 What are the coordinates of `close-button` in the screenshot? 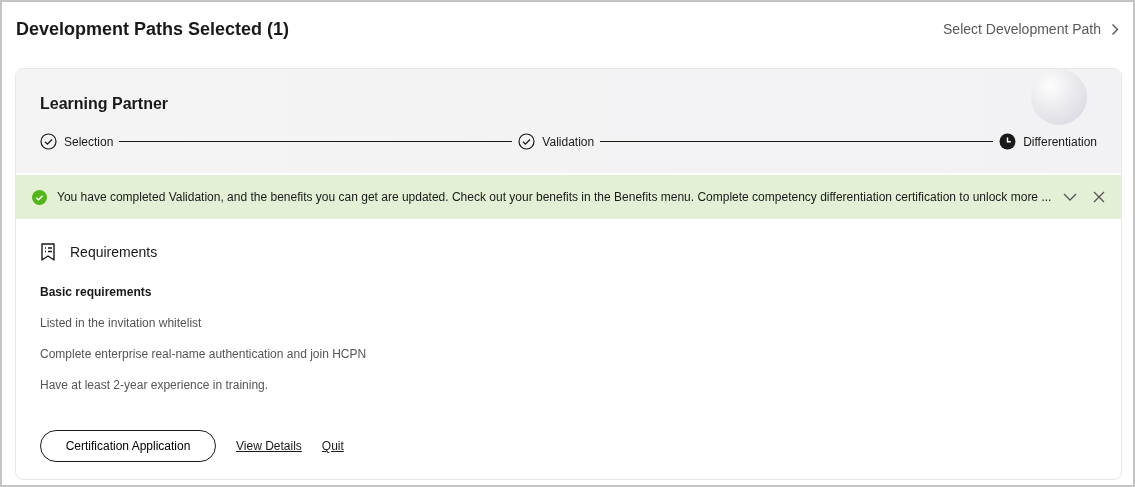 It's located at (1099, 197).